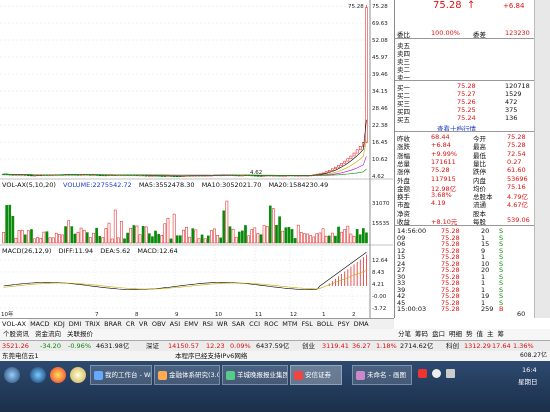 The height and width of the screenshot is (412, 550). I want to click on tab-fsl: FSL, so click(306, 324).